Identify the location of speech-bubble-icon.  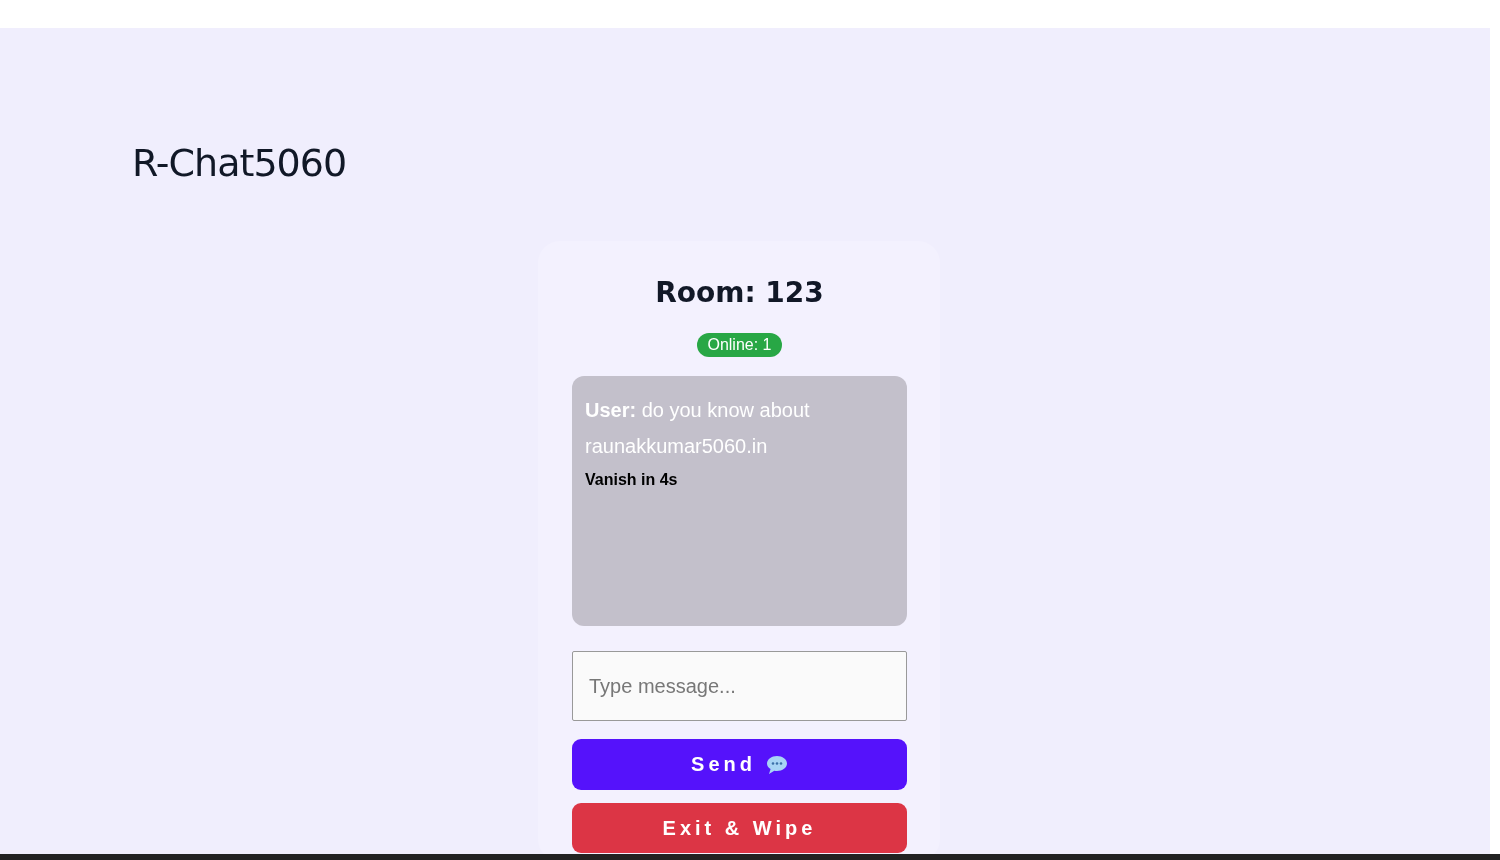
(776, 764).